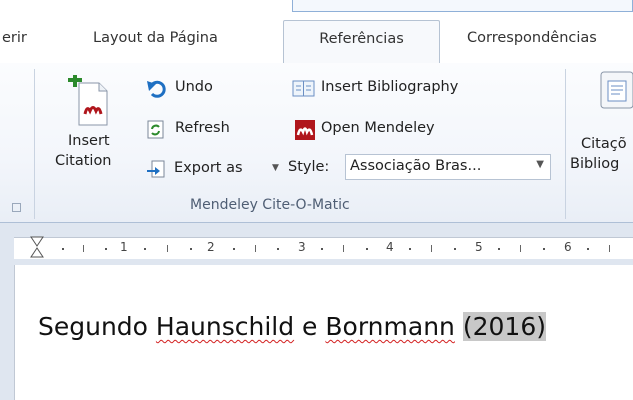 The image size is (633, 400). Describe the element at coordinates (595, 164) in the screenshot. I see `citations-label-2: Bibliog` at that location.